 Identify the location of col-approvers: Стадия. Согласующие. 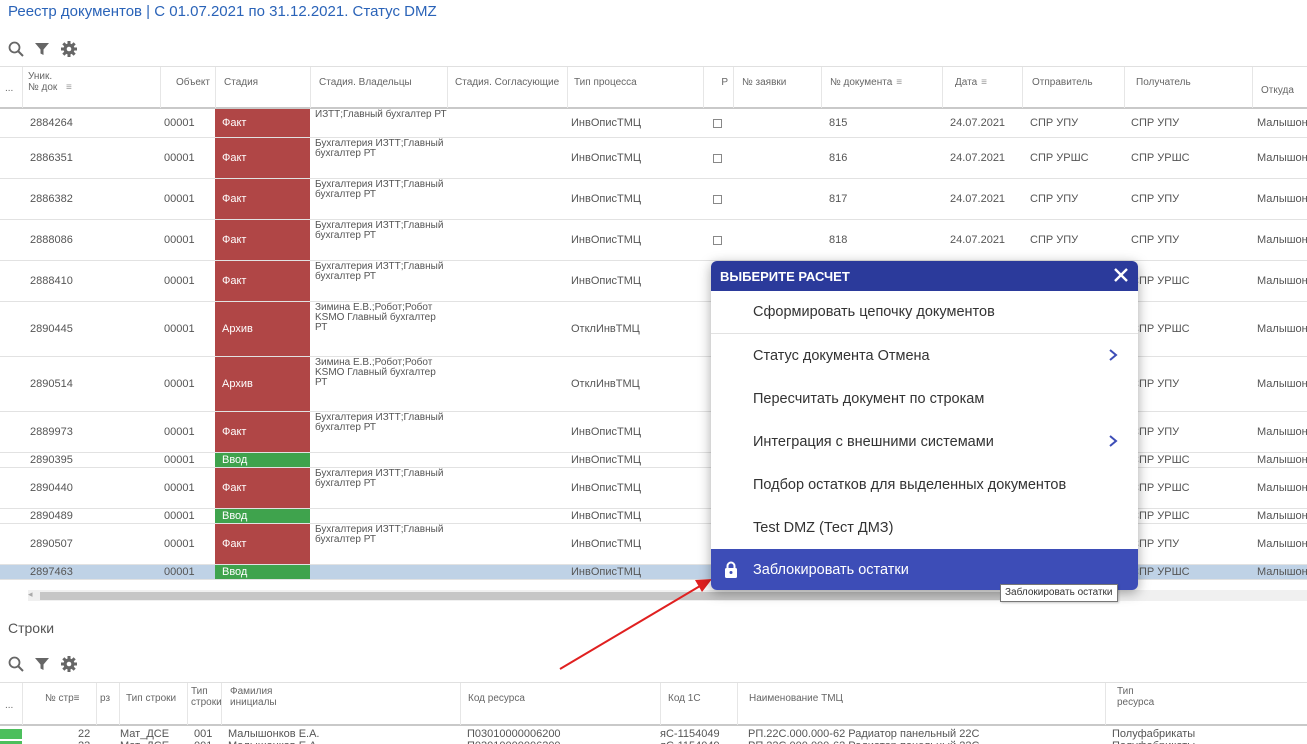
(507, 87).